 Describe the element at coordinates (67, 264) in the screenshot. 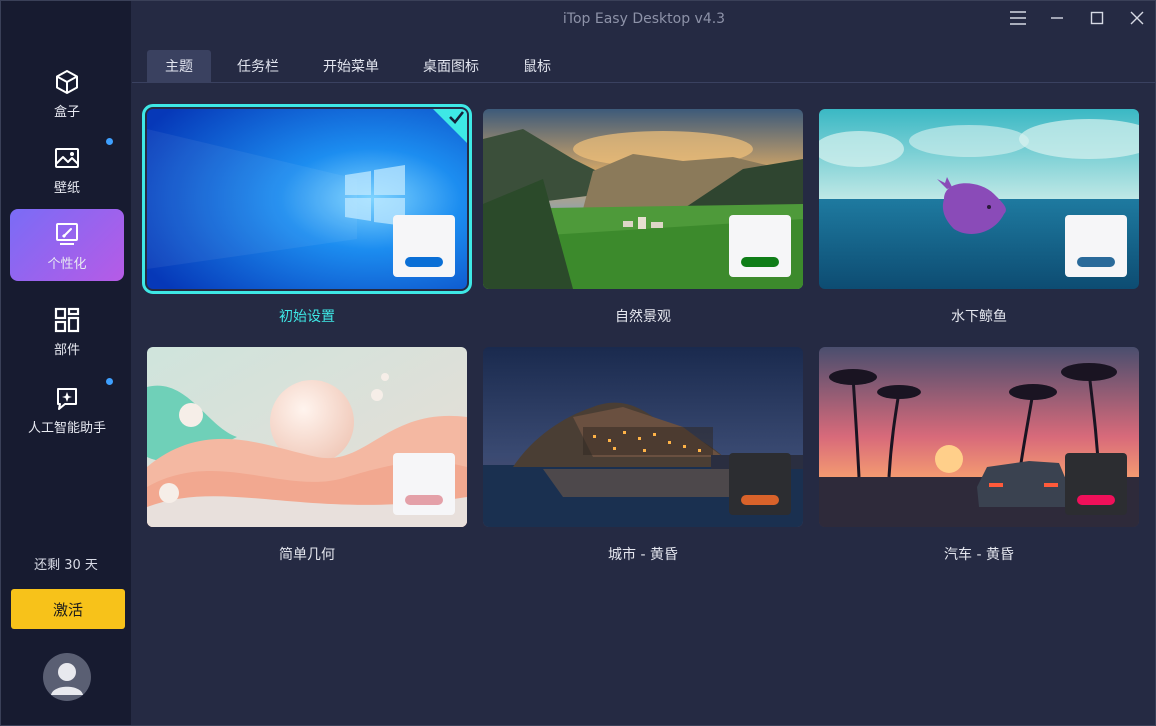

I see `sidebar-item-label: 个性化` at that location.